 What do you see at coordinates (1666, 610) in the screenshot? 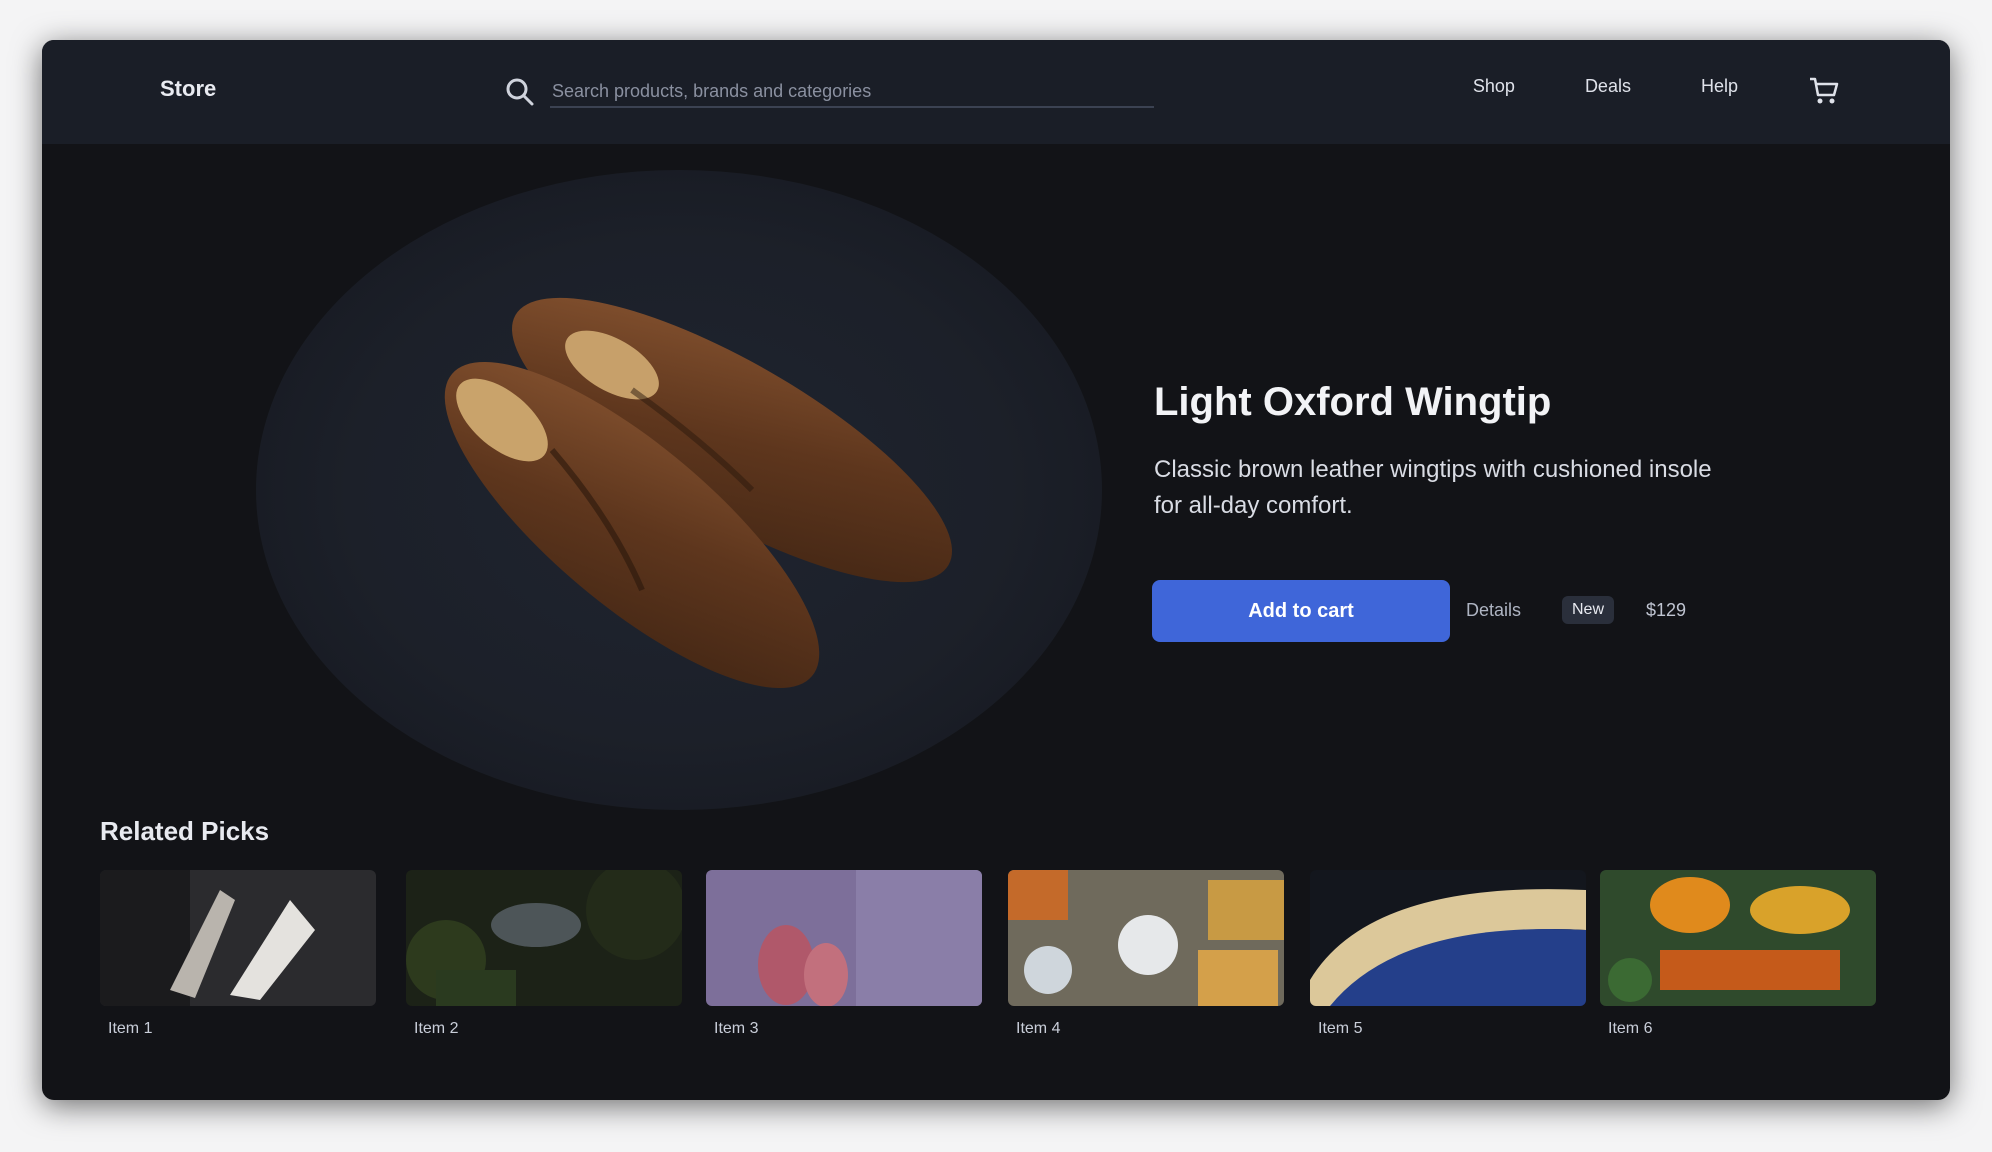
I see `price-label: $129` at bounding box center [1666, 610].